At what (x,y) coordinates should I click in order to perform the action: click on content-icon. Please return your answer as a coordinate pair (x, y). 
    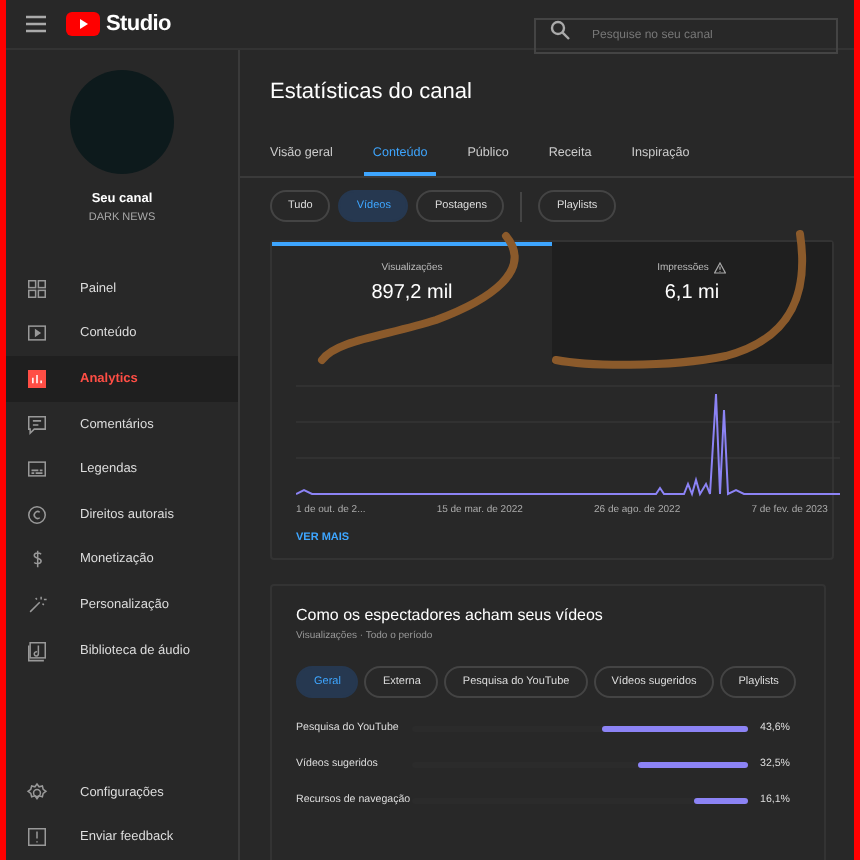
    Looking at the image, I should click on (37, 333).